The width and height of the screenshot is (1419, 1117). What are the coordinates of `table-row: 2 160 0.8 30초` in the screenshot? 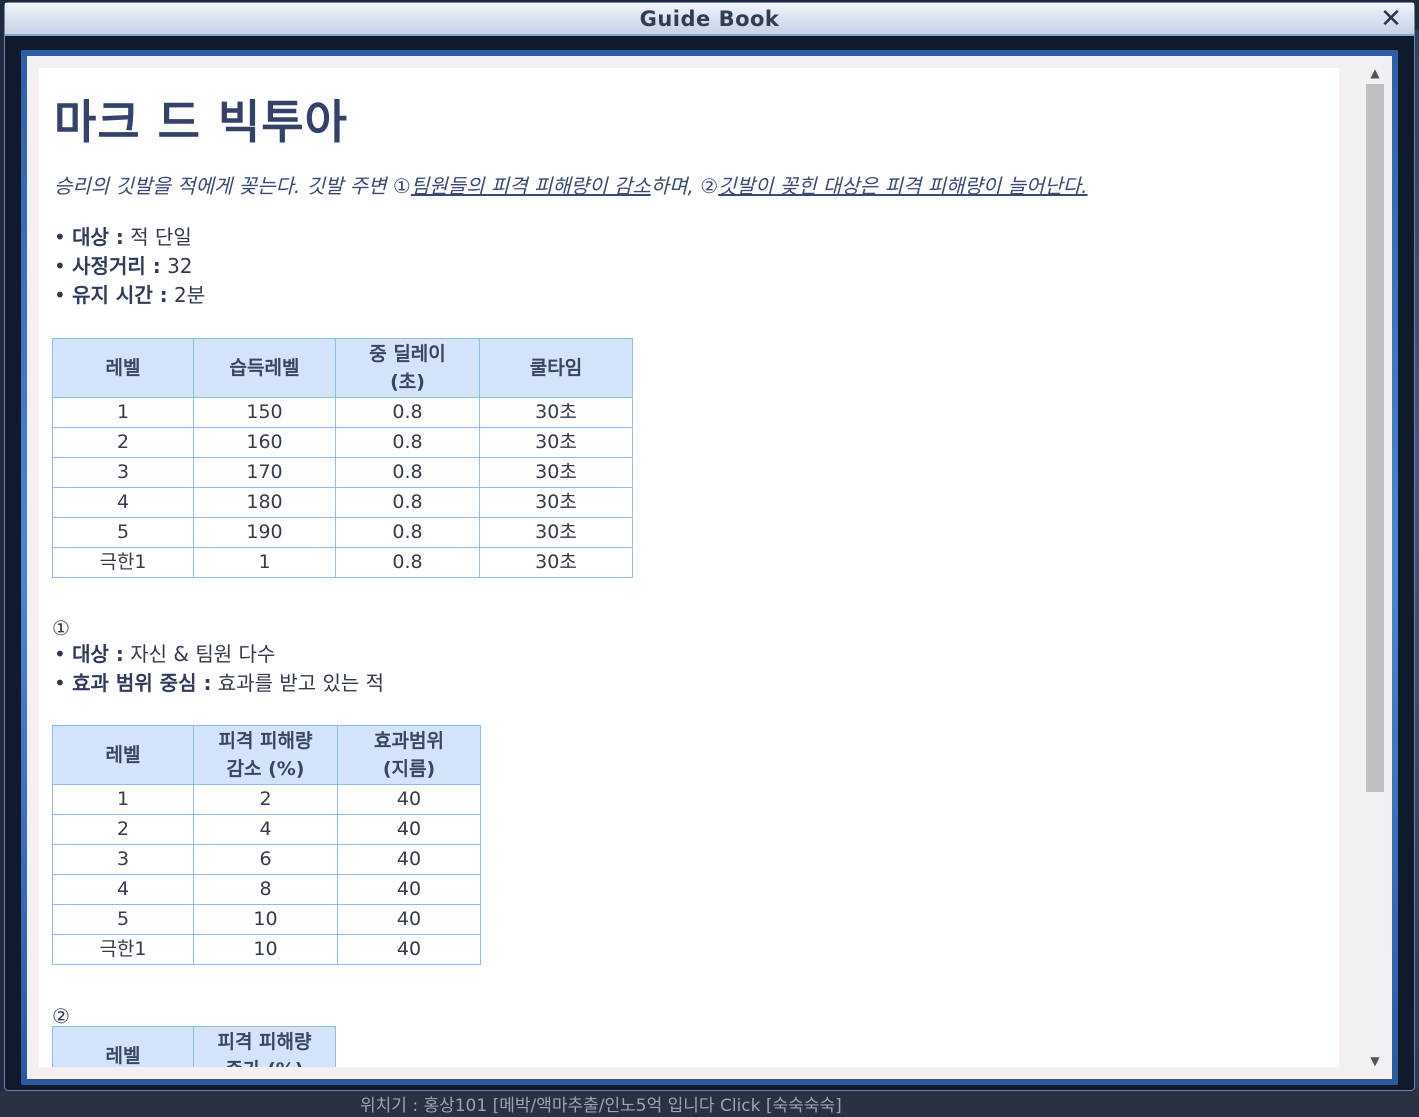 It's located at (342, 442).